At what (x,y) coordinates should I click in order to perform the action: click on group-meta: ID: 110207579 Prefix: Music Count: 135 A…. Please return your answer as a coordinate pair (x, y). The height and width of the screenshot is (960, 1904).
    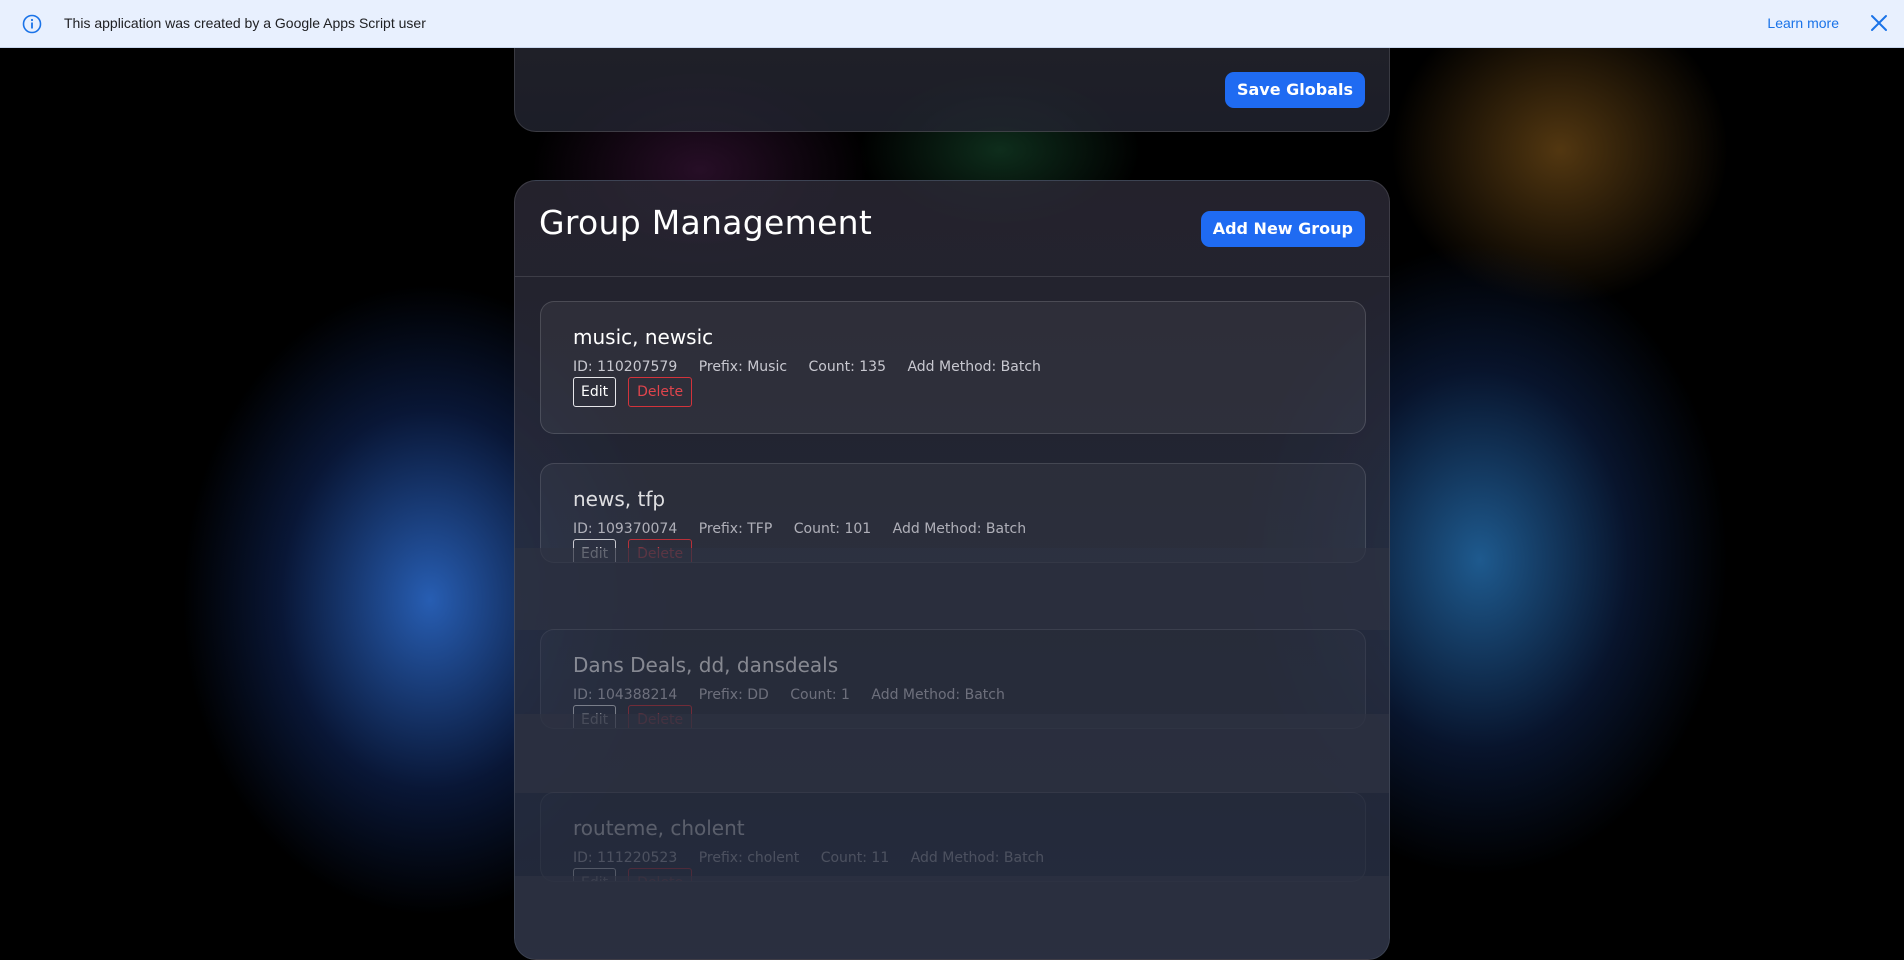
    Looking at the image, I should click on (815, 367).